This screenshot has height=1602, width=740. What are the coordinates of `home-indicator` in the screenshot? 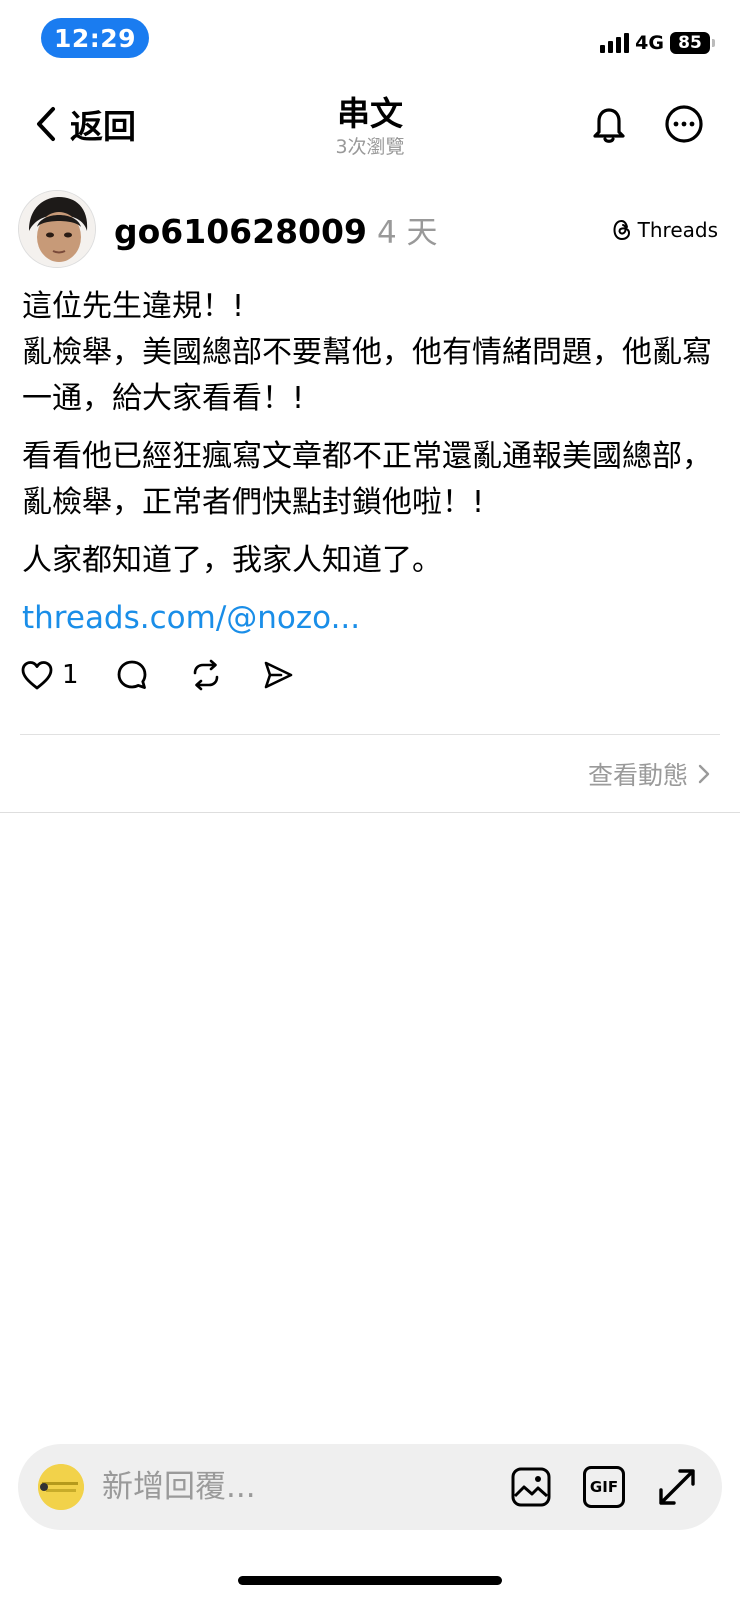 It's located at (370, 1580).